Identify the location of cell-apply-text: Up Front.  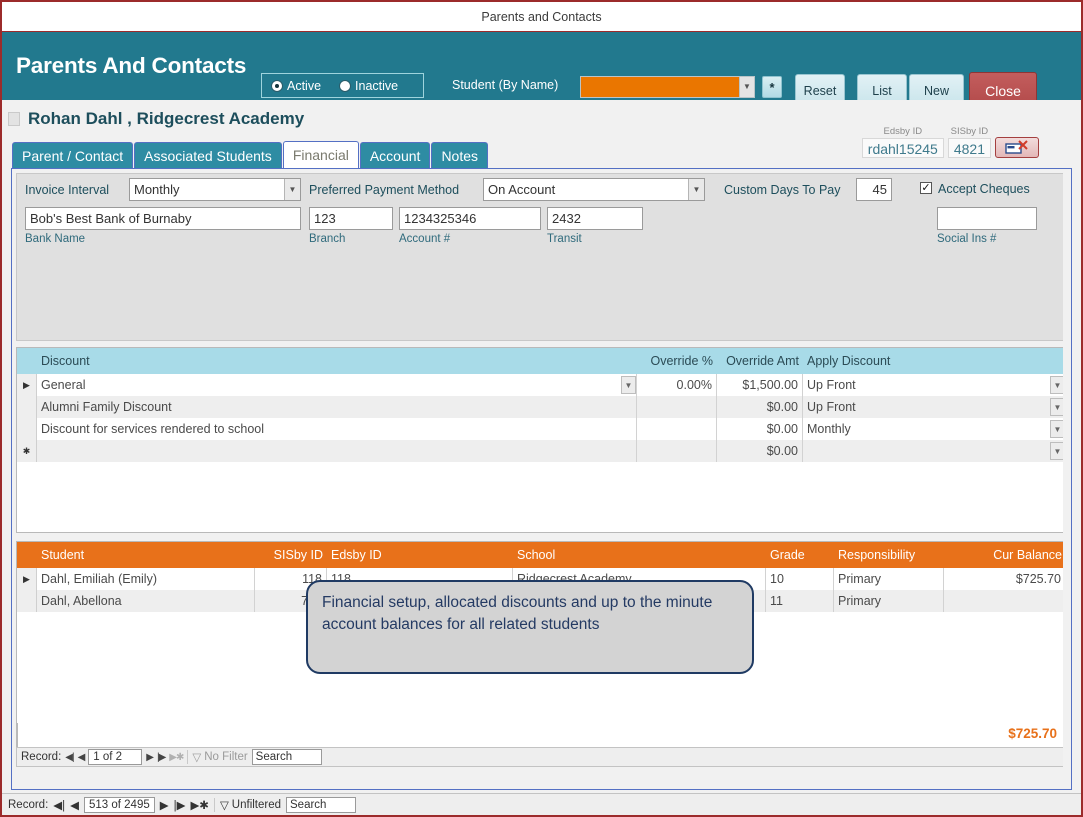
(831, 407).